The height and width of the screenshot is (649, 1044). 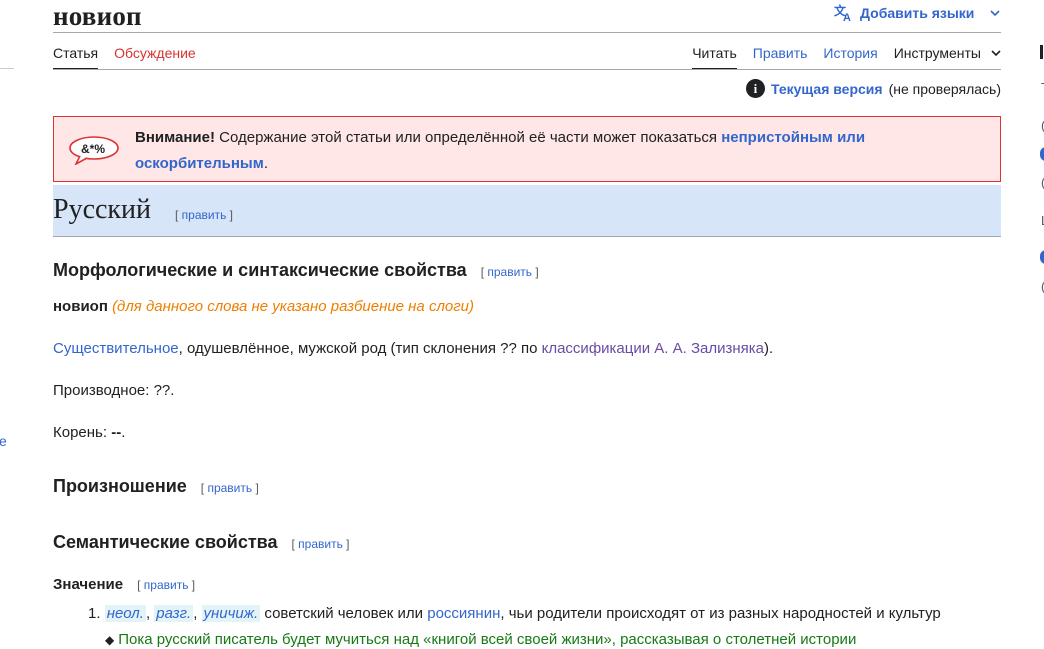 What do you see at coordinates (842, 13) in the screenshot?
I see `translate-icon: 文 A` at bounding box center [842, 13].